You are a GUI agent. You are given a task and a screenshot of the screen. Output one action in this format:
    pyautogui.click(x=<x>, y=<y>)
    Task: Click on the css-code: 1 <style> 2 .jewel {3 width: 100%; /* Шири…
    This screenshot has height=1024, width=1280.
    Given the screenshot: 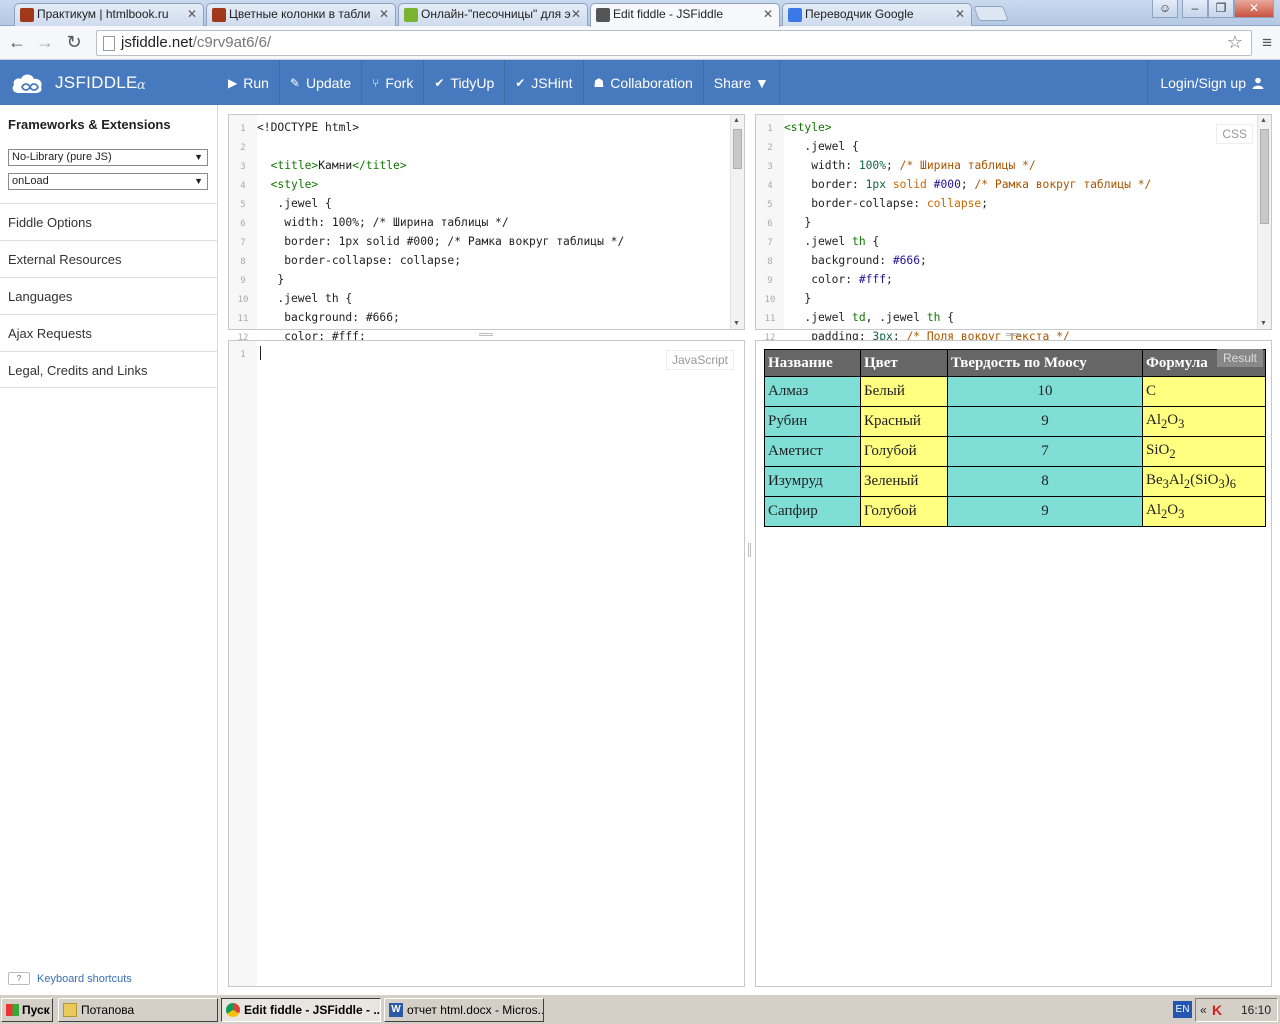 What is the action you would take?
    pyautogui.click(x=1006, y=242)
    